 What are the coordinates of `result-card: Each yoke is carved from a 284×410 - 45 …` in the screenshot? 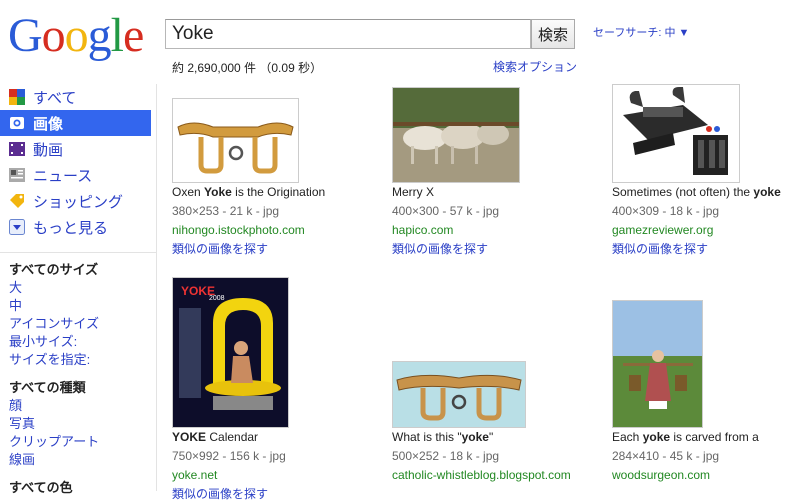 It's located at (707, 456).